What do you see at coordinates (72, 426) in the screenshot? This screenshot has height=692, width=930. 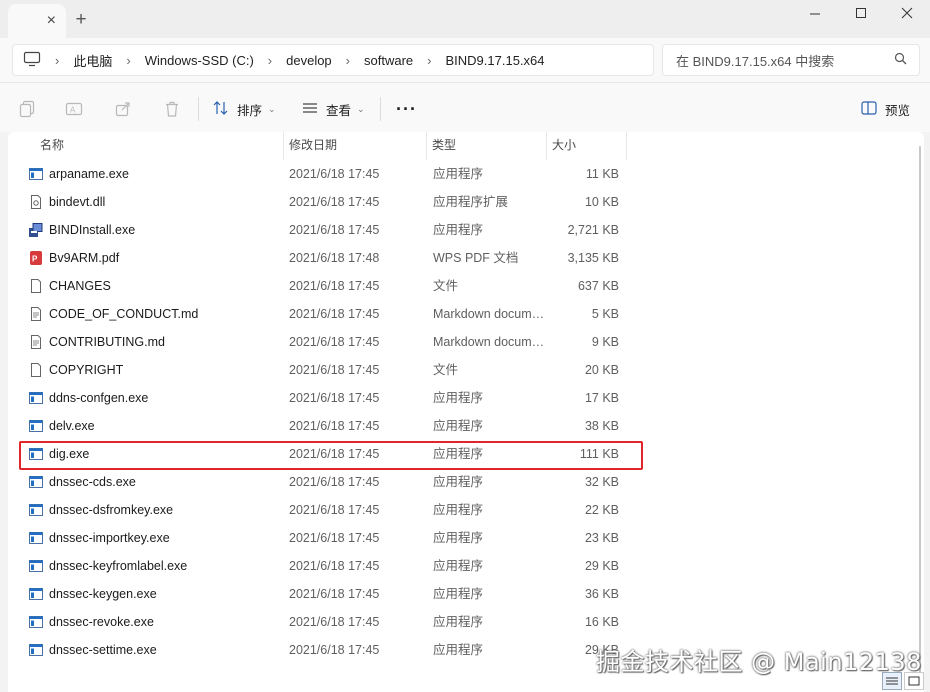 I see `file-name: delv.exe` at bounding box center [72, 426].